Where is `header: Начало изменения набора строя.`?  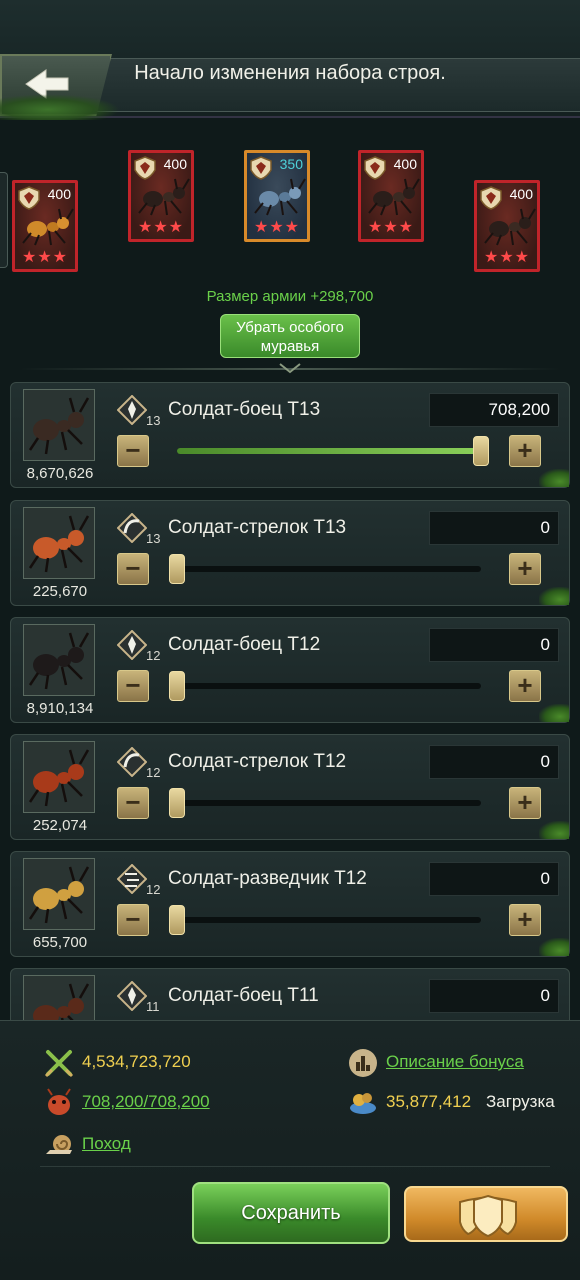
header: Начало изменения набора строя. is located at coordinates (290, 60).